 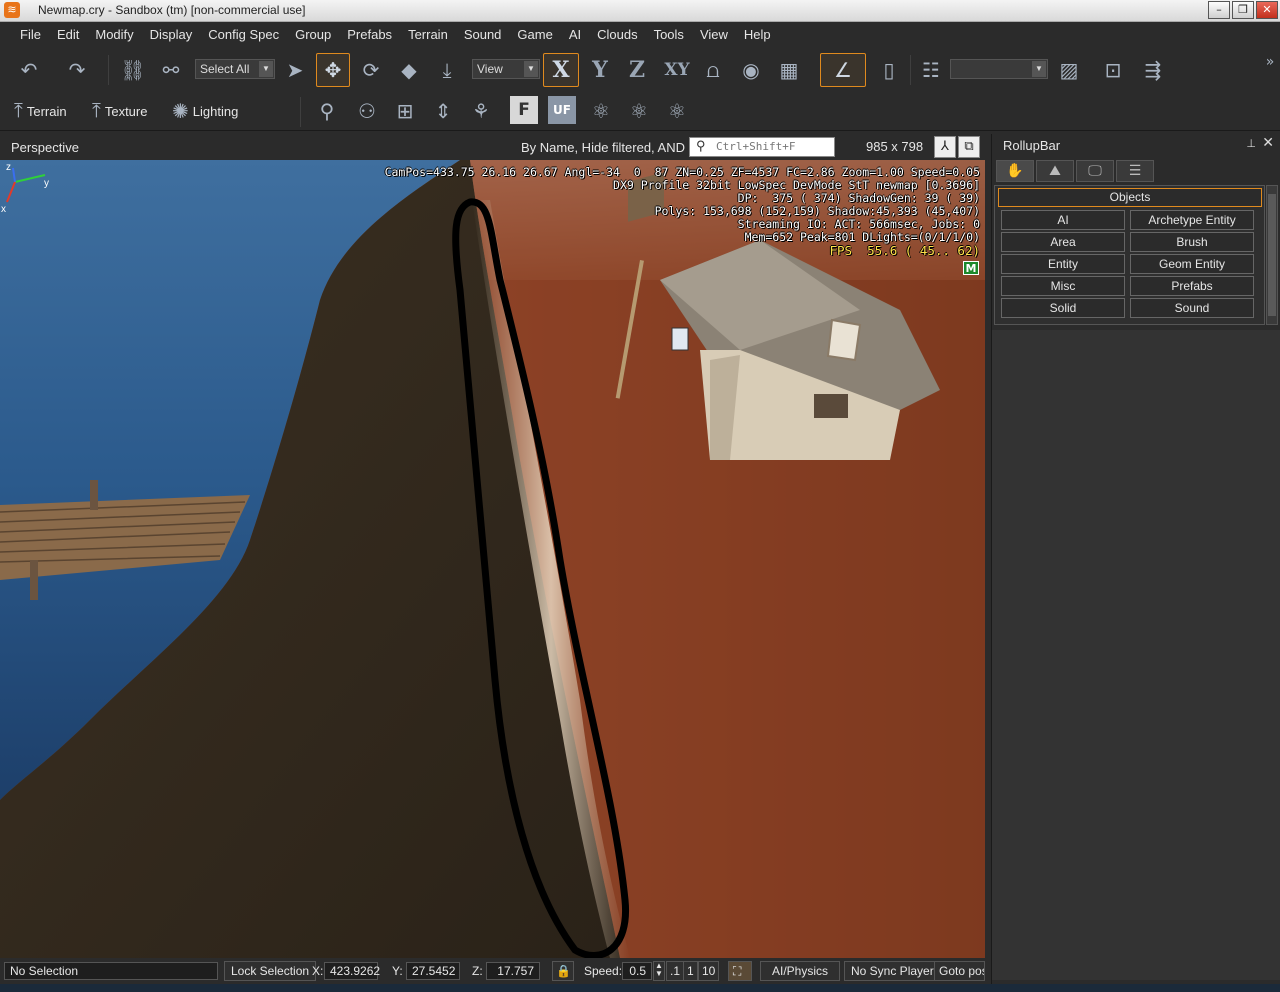 I want to click on menu-group: Group, so click(x=313, y=34).